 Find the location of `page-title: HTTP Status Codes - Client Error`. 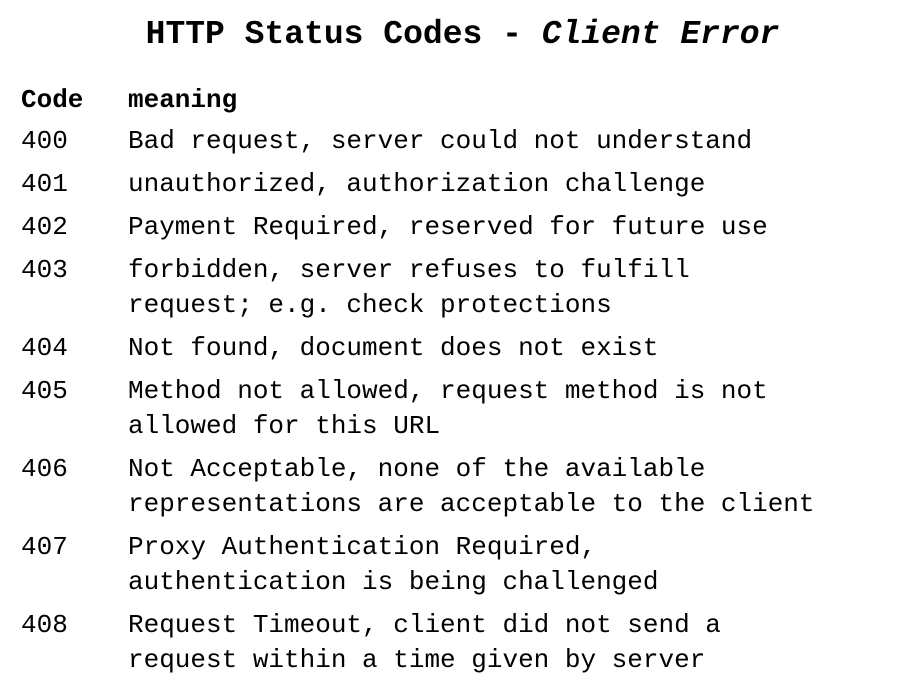

page-title: HTTP Status Codes - Client Error is located at coordinates (457, 35).